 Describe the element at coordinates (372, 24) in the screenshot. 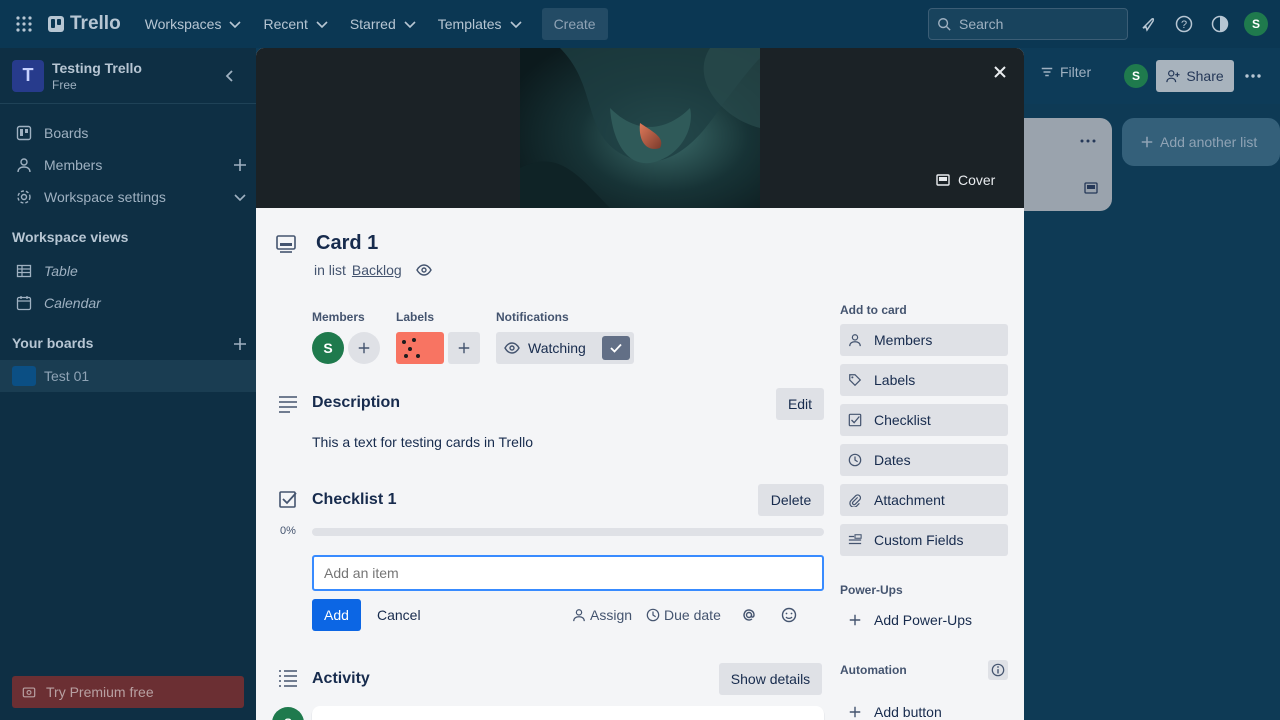

I see `nav-starred-label: Starred` at that location.